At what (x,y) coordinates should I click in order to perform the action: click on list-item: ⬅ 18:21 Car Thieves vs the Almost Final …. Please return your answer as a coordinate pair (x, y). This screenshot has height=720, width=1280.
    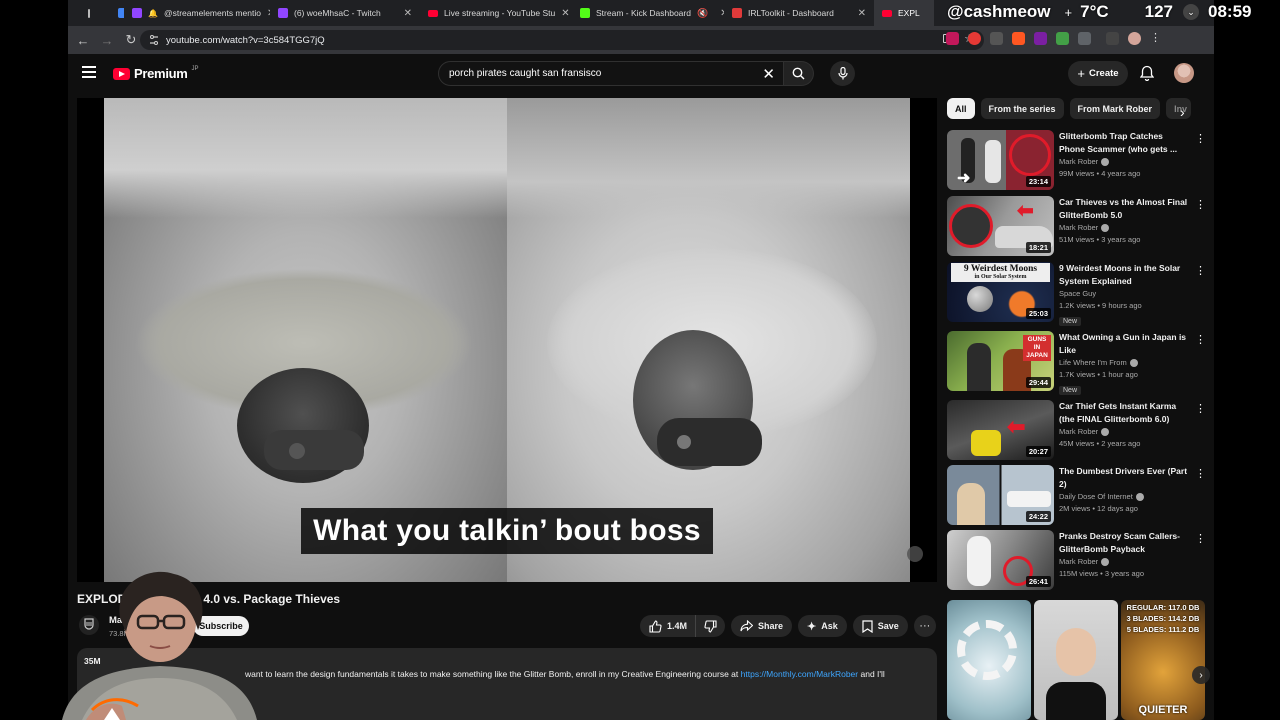
    Looking at the image, I should click on (1077, 227).